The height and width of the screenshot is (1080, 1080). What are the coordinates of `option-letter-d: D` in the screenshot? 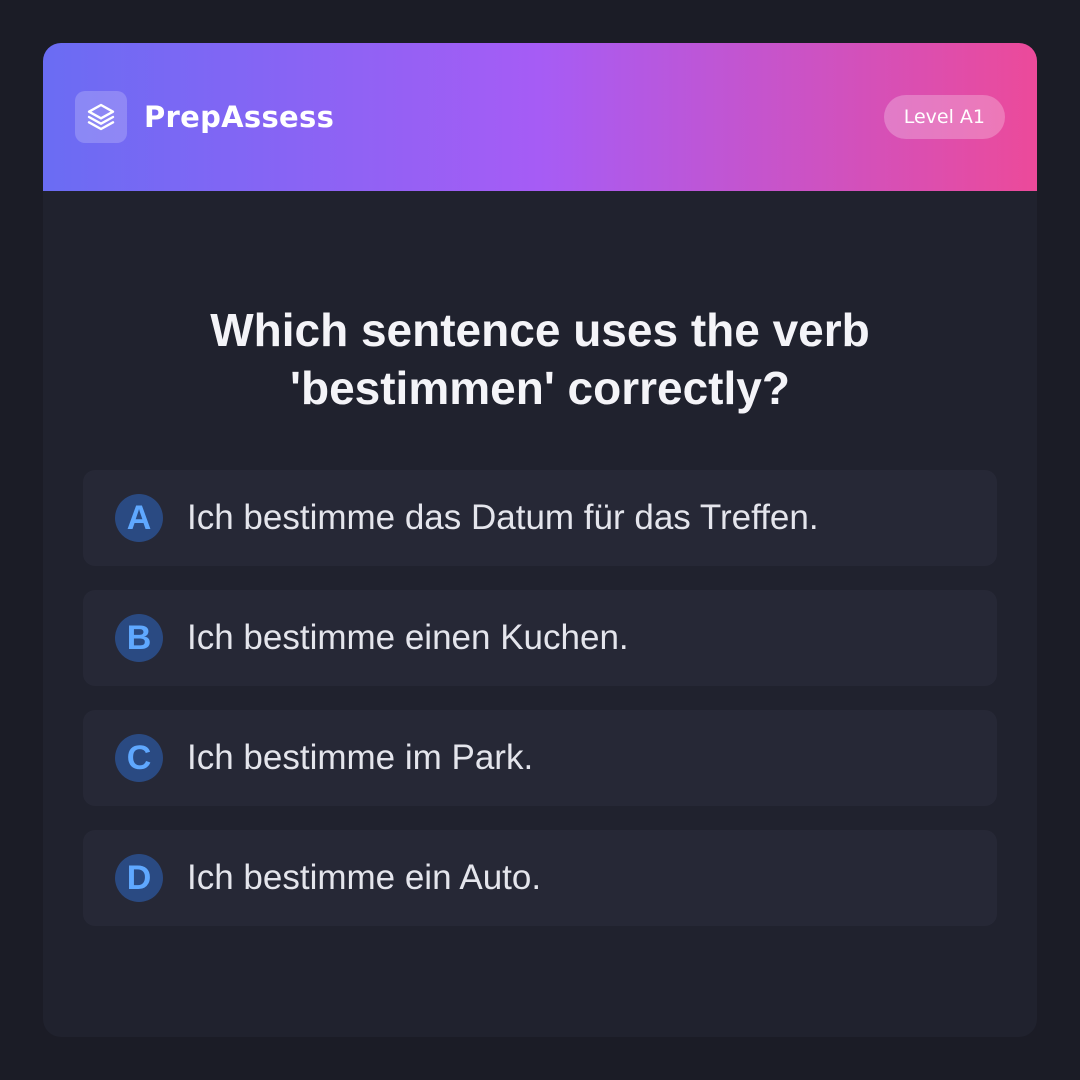 It's located at (139, 878).